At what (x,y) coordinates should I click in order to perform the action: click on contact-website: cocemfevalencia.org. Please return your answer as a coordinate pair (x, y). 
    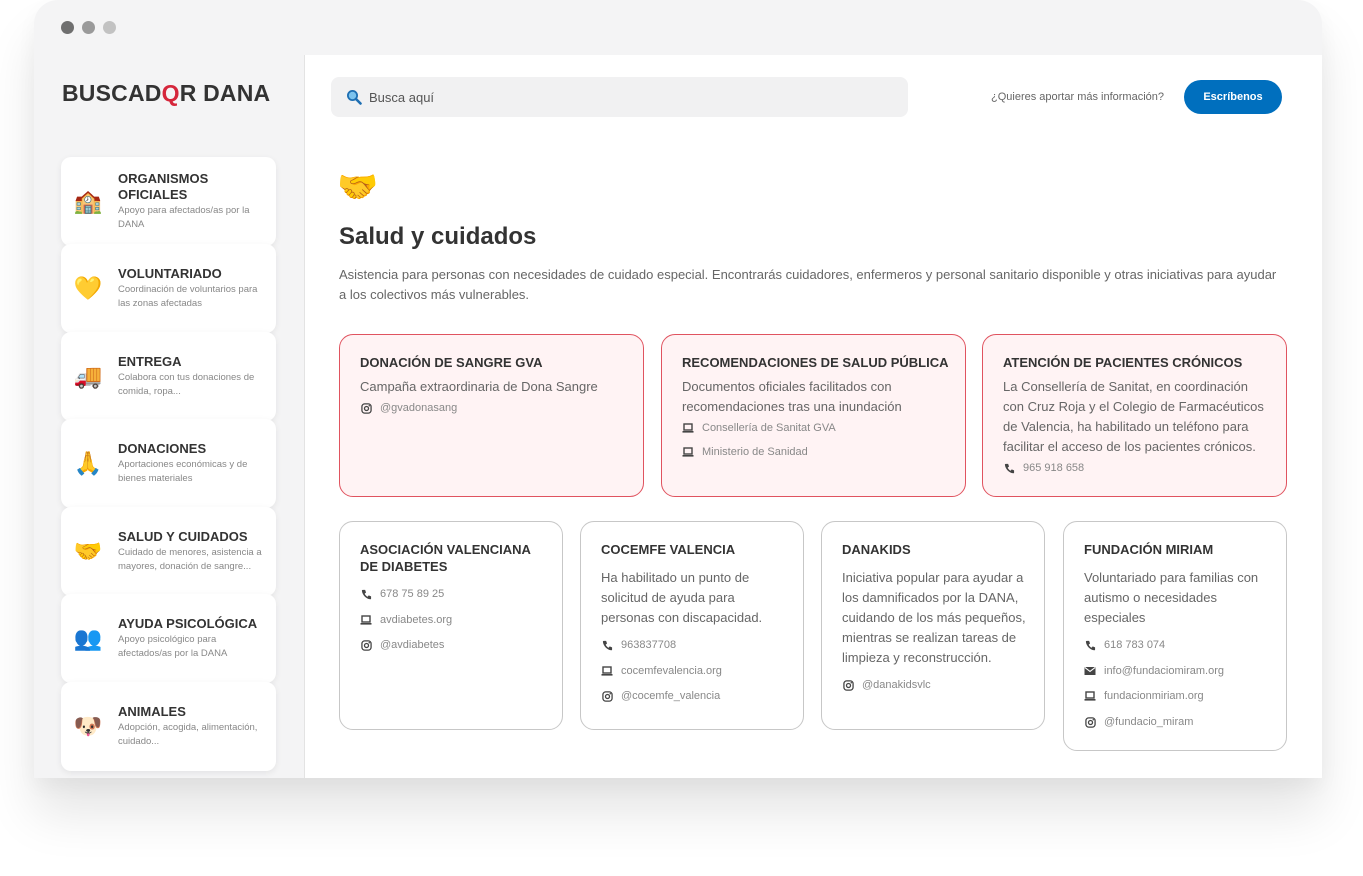
    Looking at the image, I should click on (697, 671).